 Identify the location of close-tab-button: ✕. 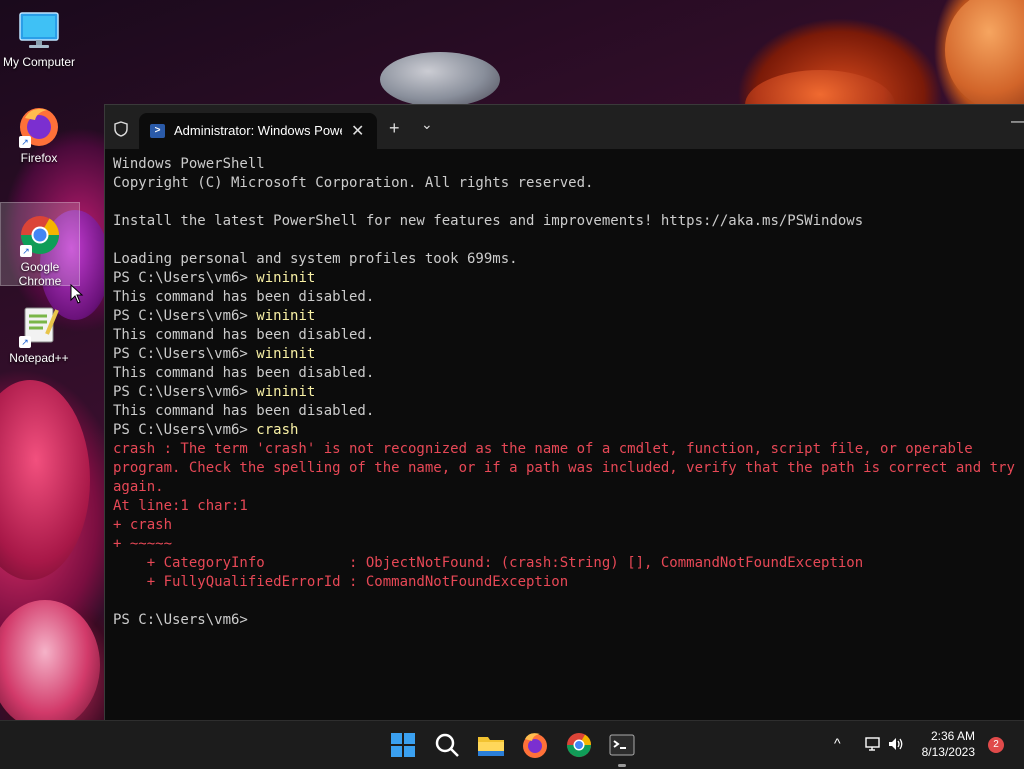
(357, 131).